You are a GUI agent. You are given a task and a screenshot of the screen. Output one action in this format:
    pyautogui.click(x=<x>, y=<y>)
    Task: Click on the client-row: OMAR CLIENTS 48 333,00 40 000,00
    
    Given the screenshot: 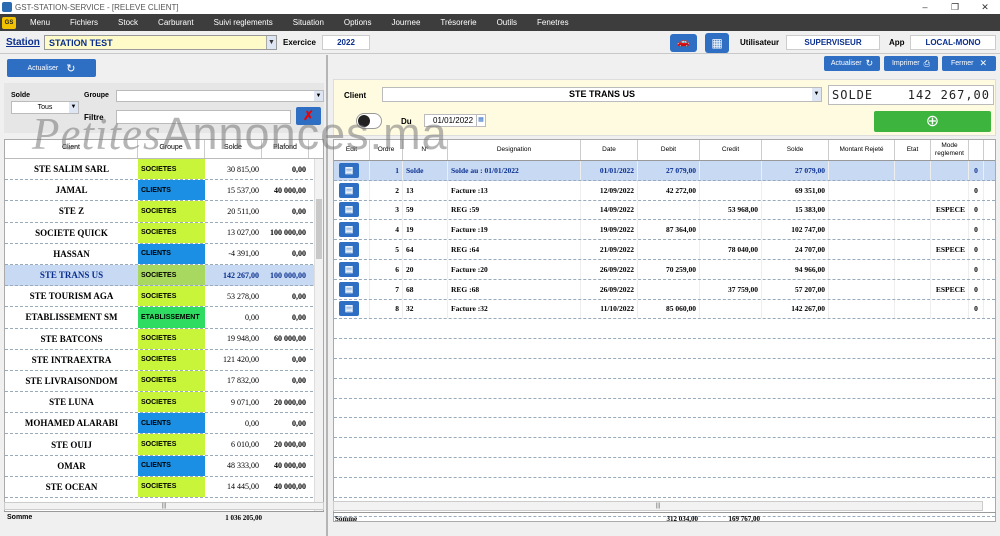 What is the action you would take?
    pyautogui.click(x=164, y=466)
    